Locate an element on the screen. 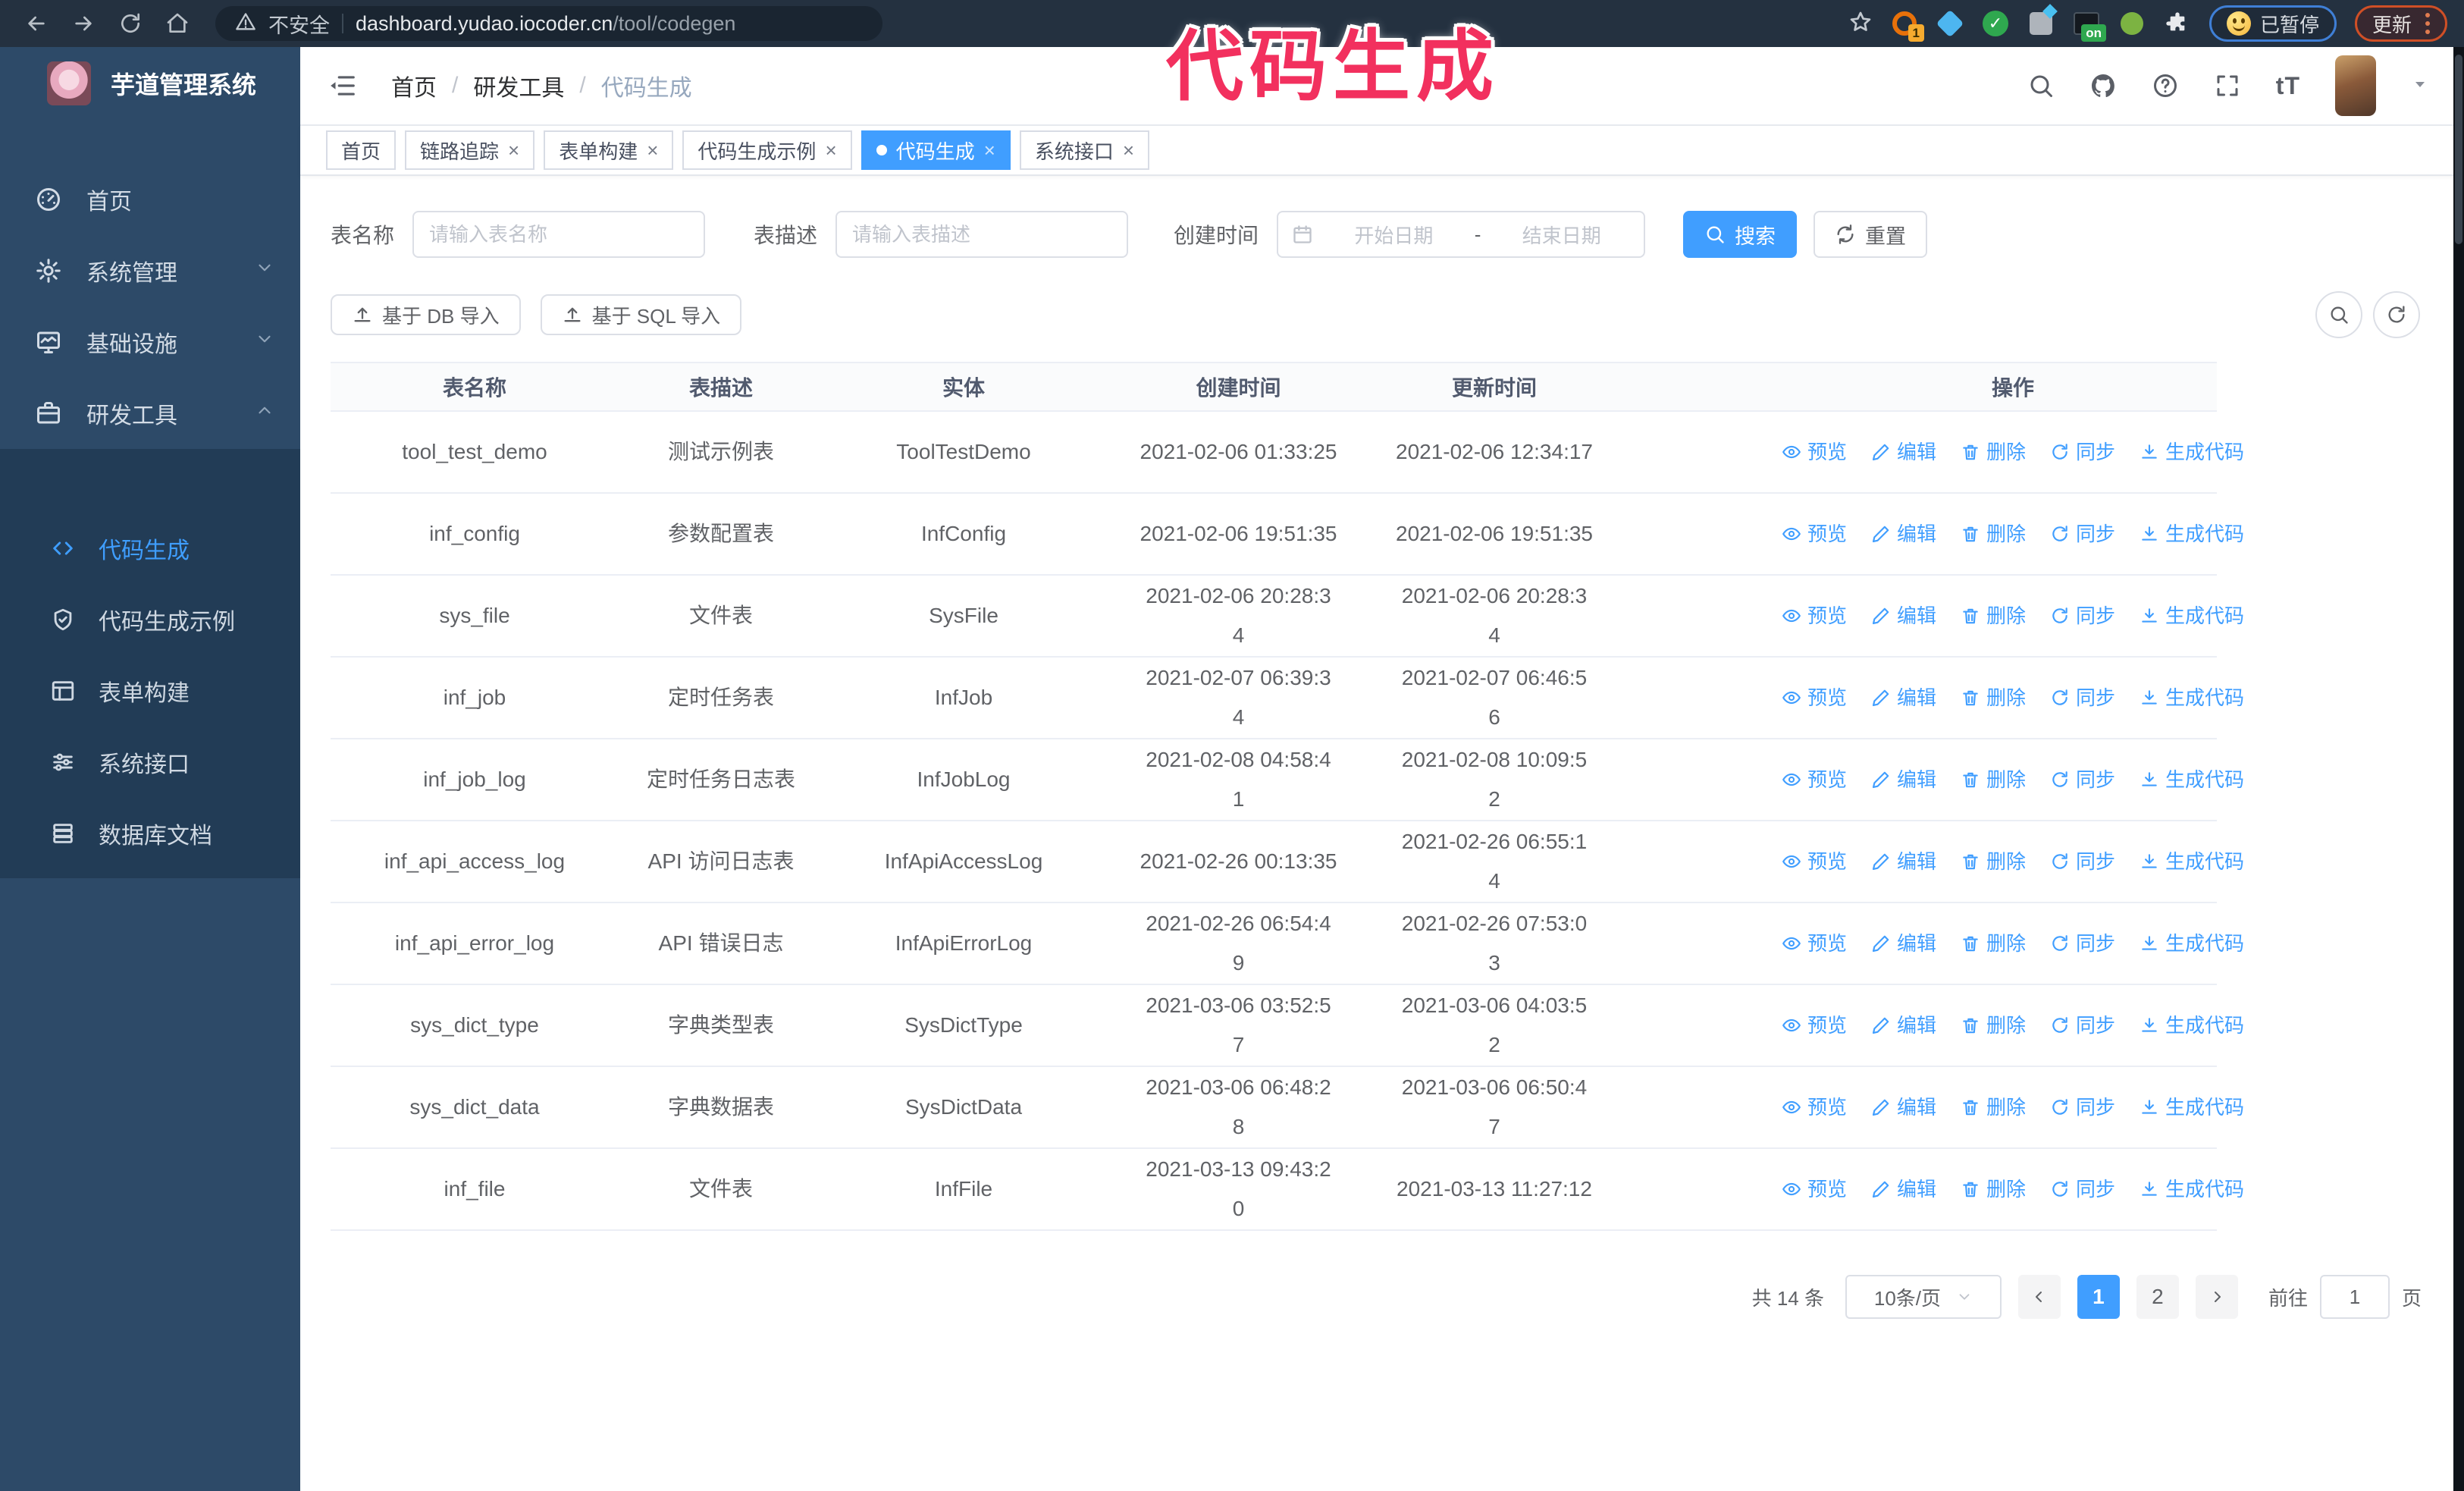  next-page-button is located at coordinates (2216, 1297).